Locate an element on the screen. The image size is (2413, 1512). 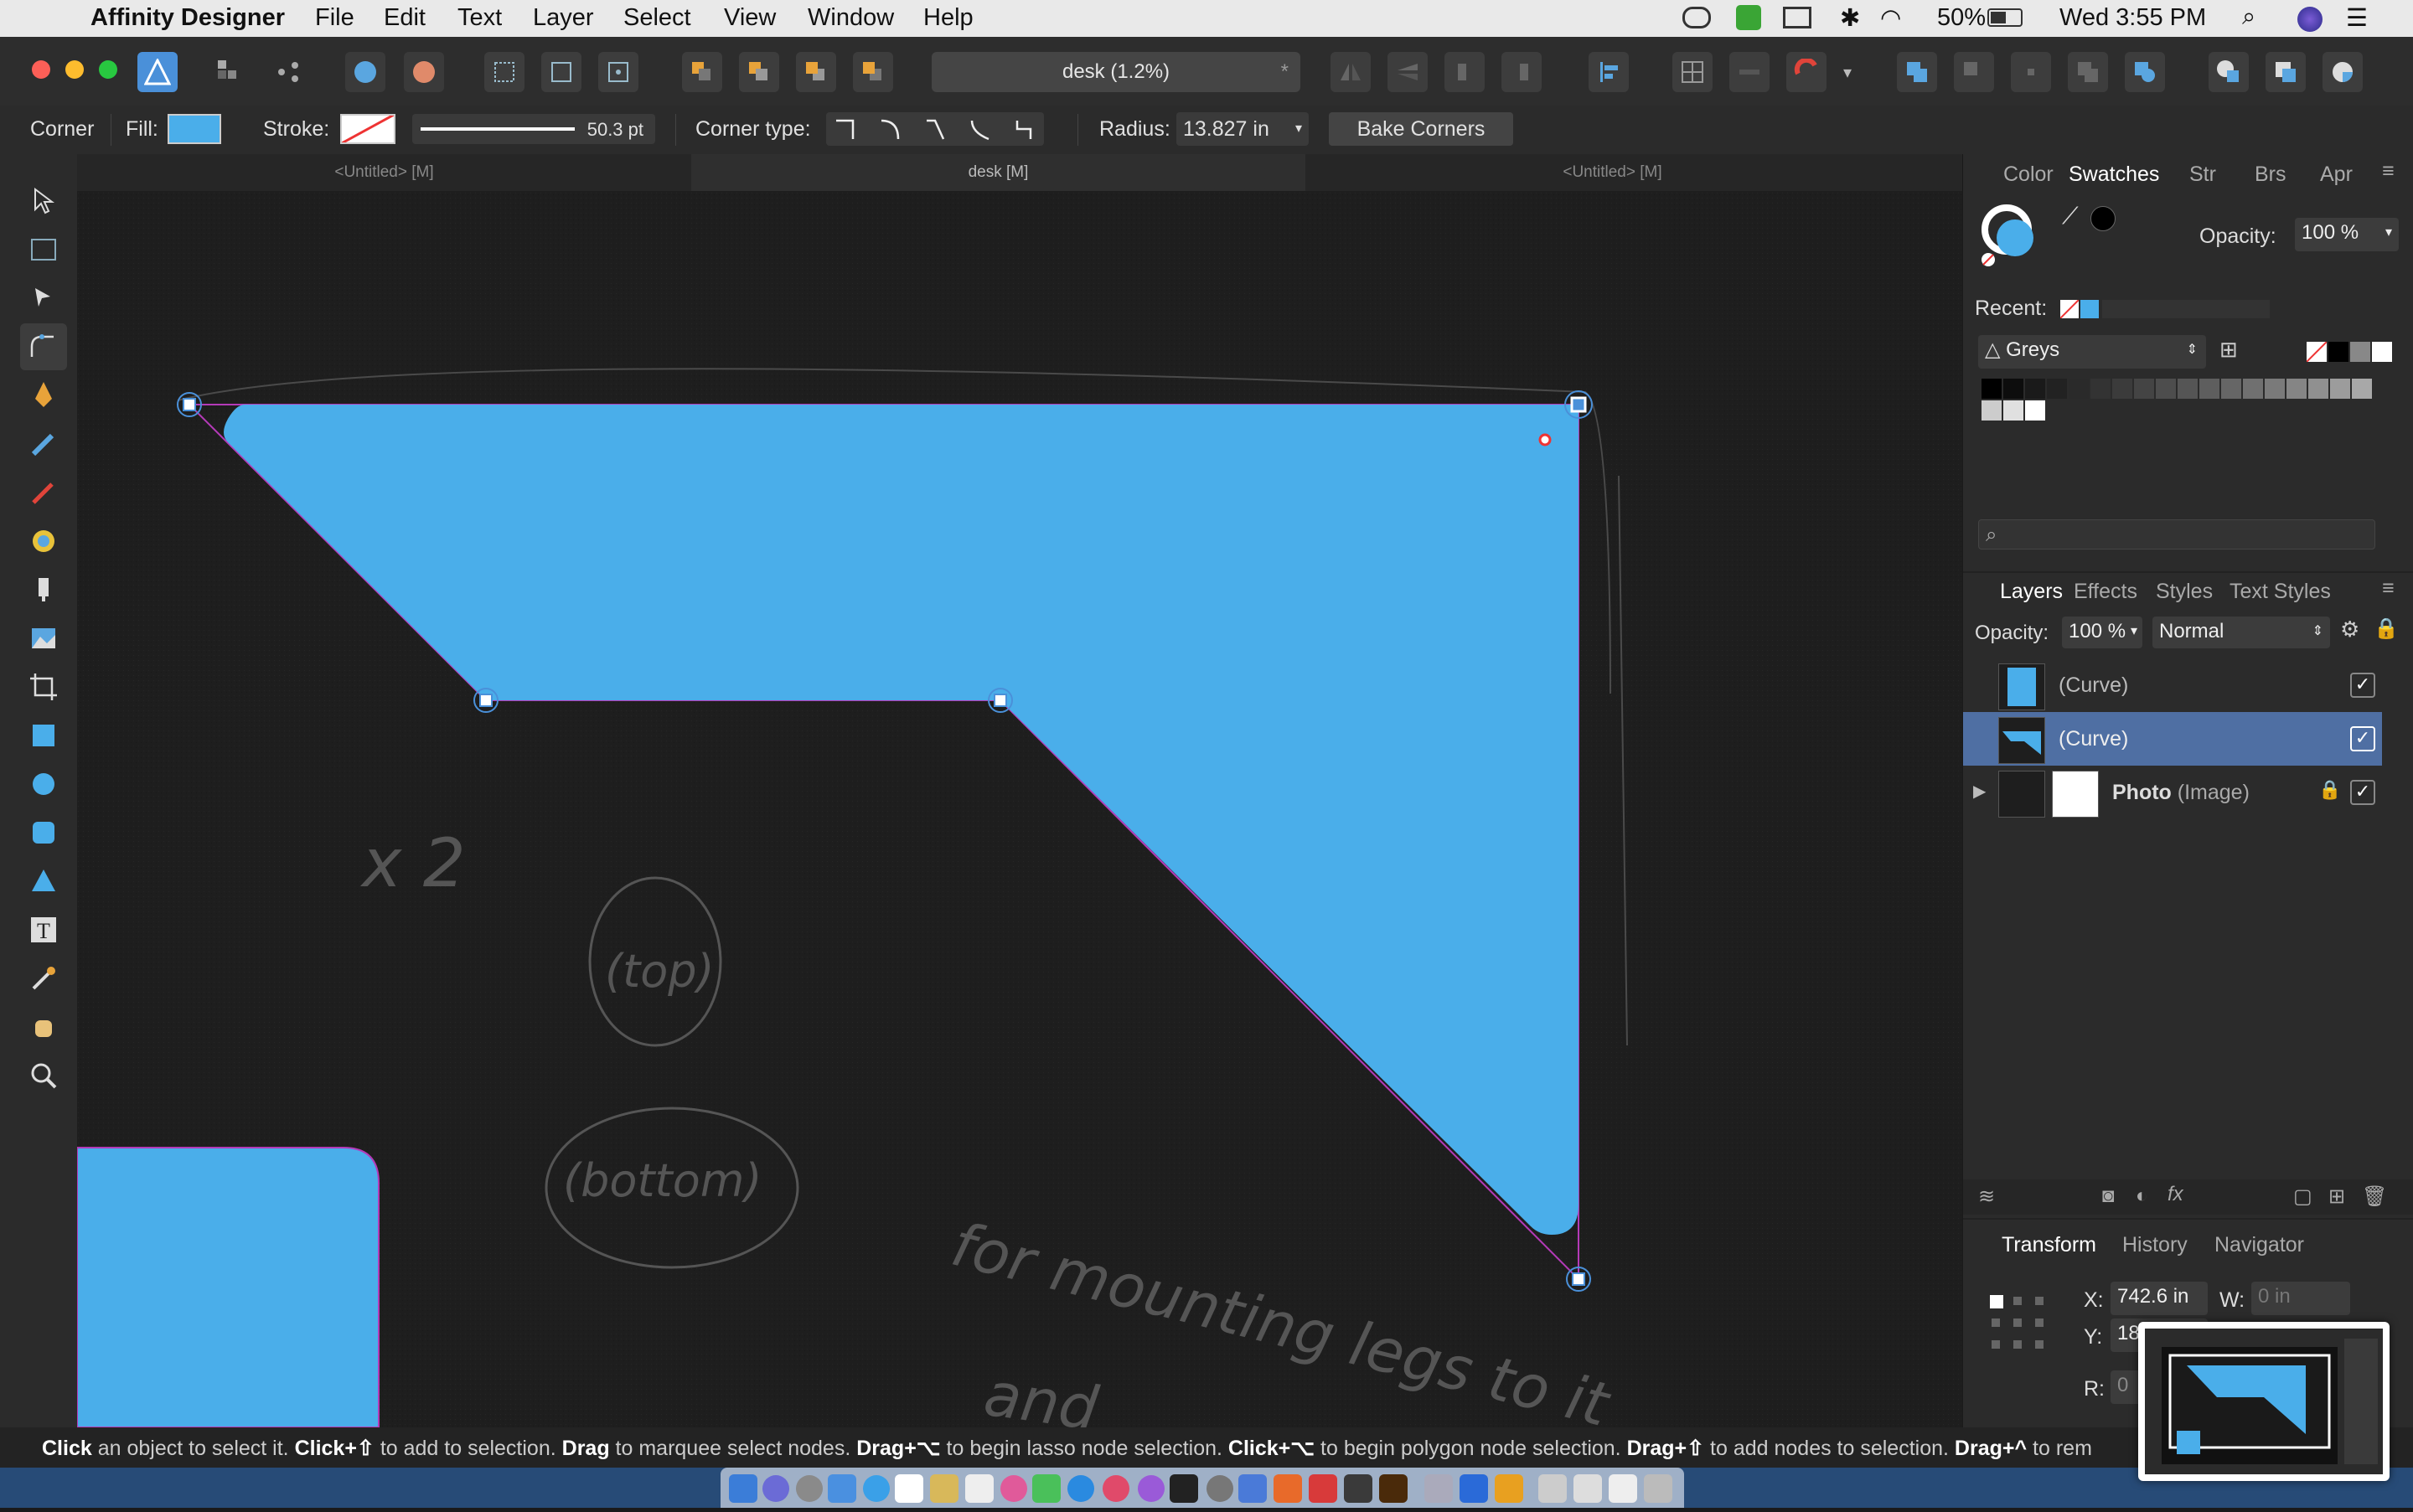
anchor-point-selector-icon is located at coordinates (2020, 1325).